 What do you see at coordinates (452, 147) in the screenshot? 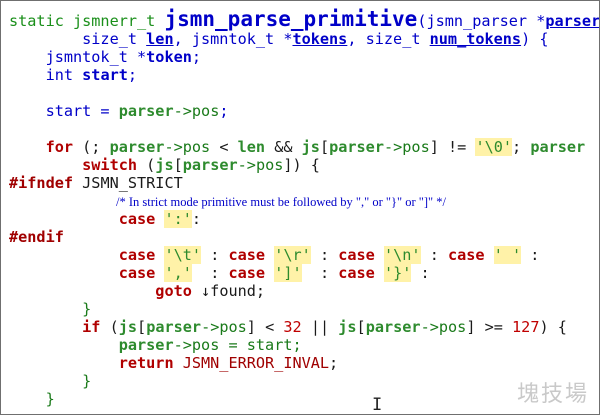
I see `token: ] !=` at bounding box center [452, 147].